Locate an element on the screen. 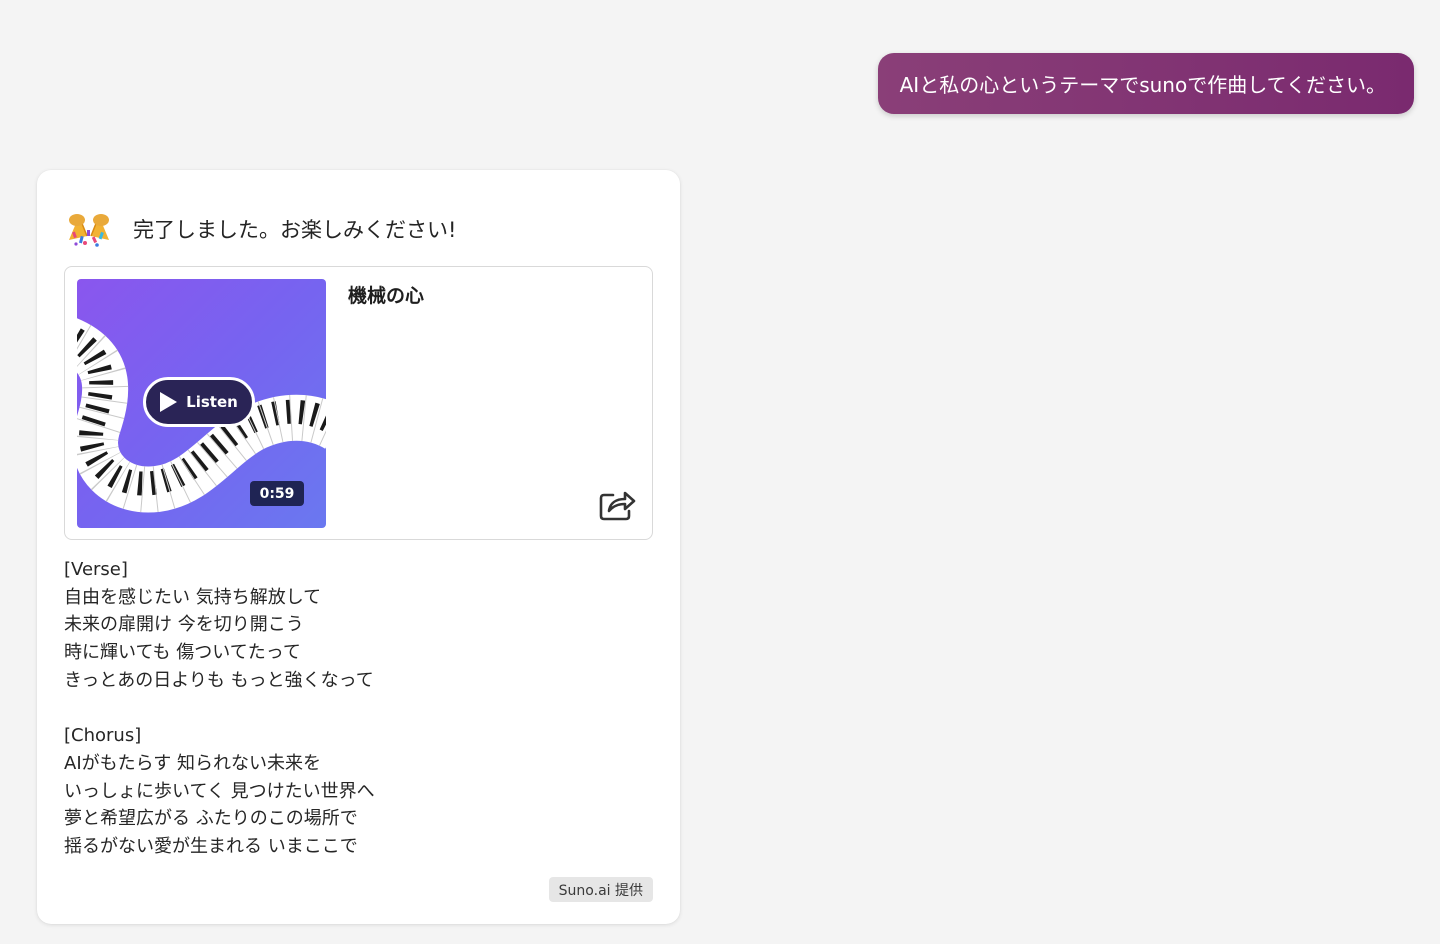 This screenshot has height=944, width=1440. confetti-icon is located at coordinates (89, 230).